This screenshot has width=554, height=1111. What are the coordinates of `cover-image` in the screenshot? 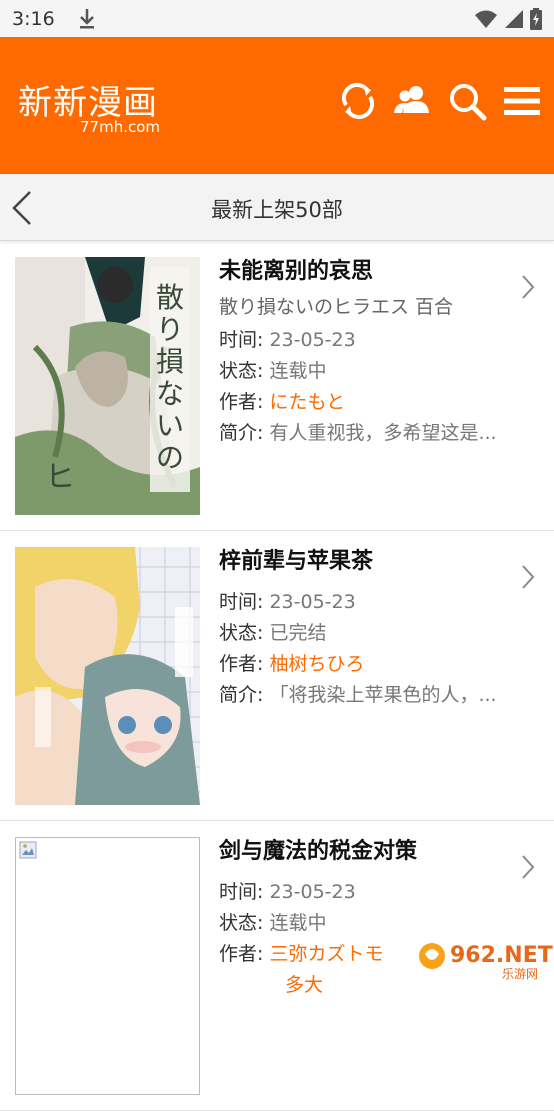 It's located at (107, 676).